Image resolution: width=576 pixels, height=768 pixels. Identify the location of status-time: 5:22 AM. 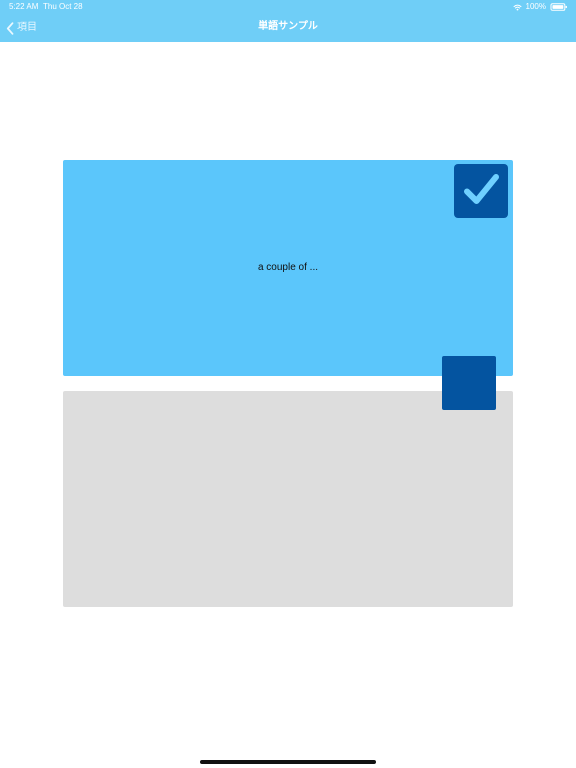
(24, 6).